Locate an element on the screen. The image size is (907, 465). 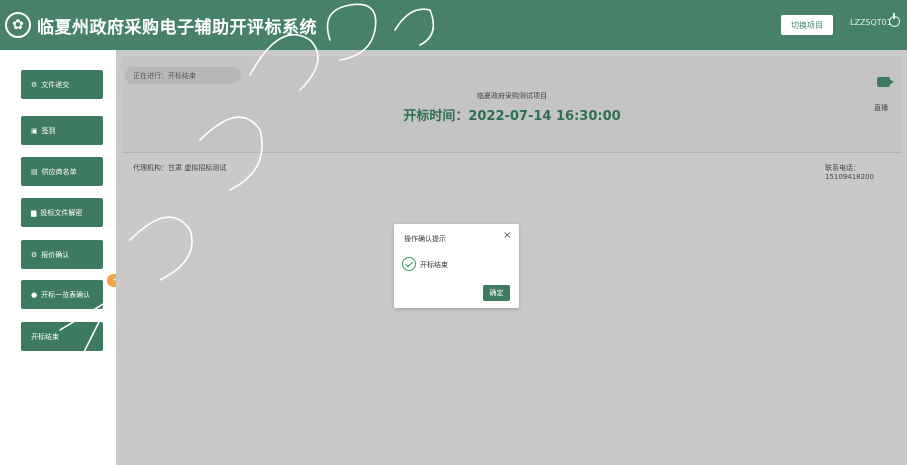
sidebar-item-label: 报价确认 is located at coordinates (55, 254).